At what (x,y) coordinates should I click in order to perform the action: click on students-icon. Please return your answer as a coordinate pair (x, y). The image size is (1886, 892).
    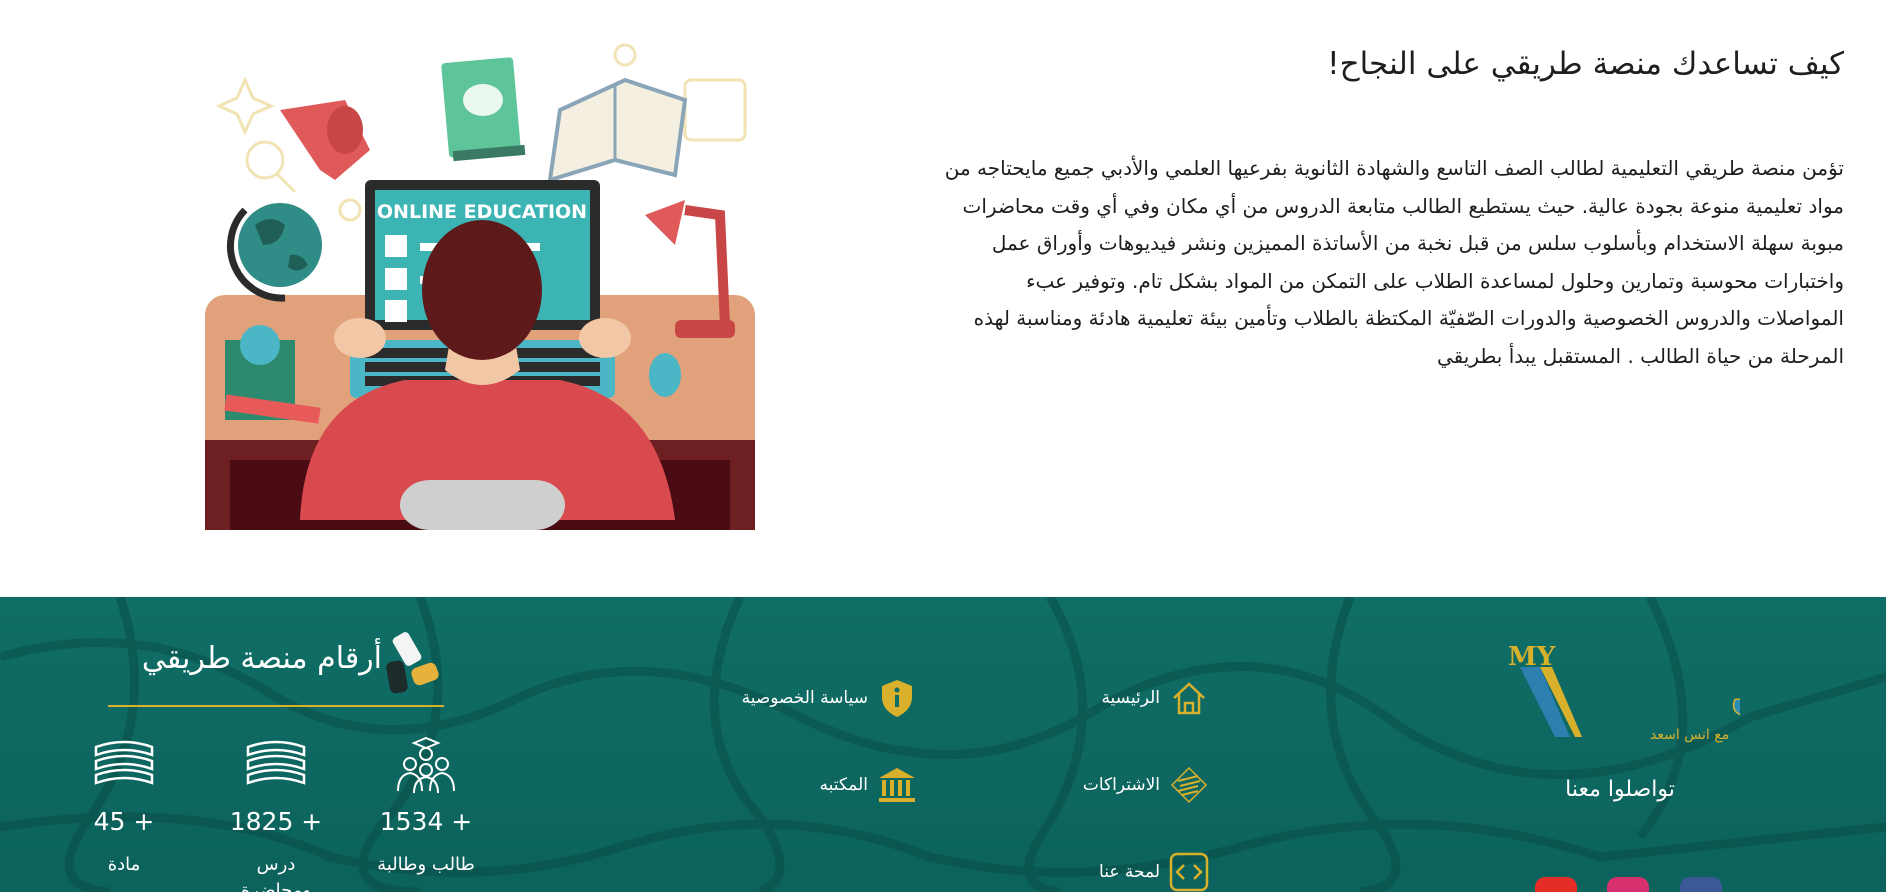
    Looking at the image, I should click on (426, 765).